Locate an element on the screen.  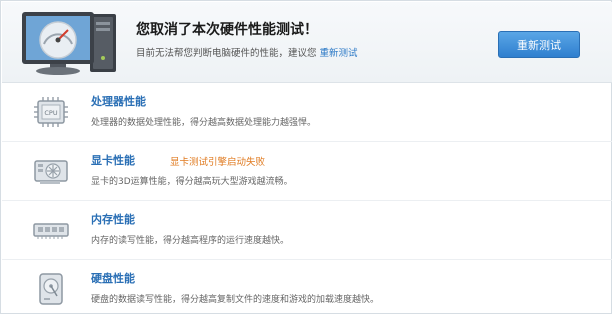
subtitle: 目前无法帮您判断电脑硬件的性能，建议您 重新测试 is located at coordinates (247, 52).